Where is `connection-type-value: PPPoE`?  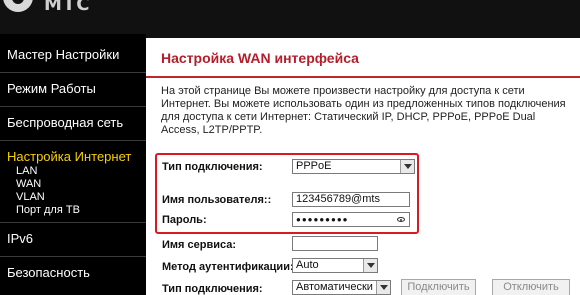 connection-type-value: PPPoE is located at coordinates (314, 166).